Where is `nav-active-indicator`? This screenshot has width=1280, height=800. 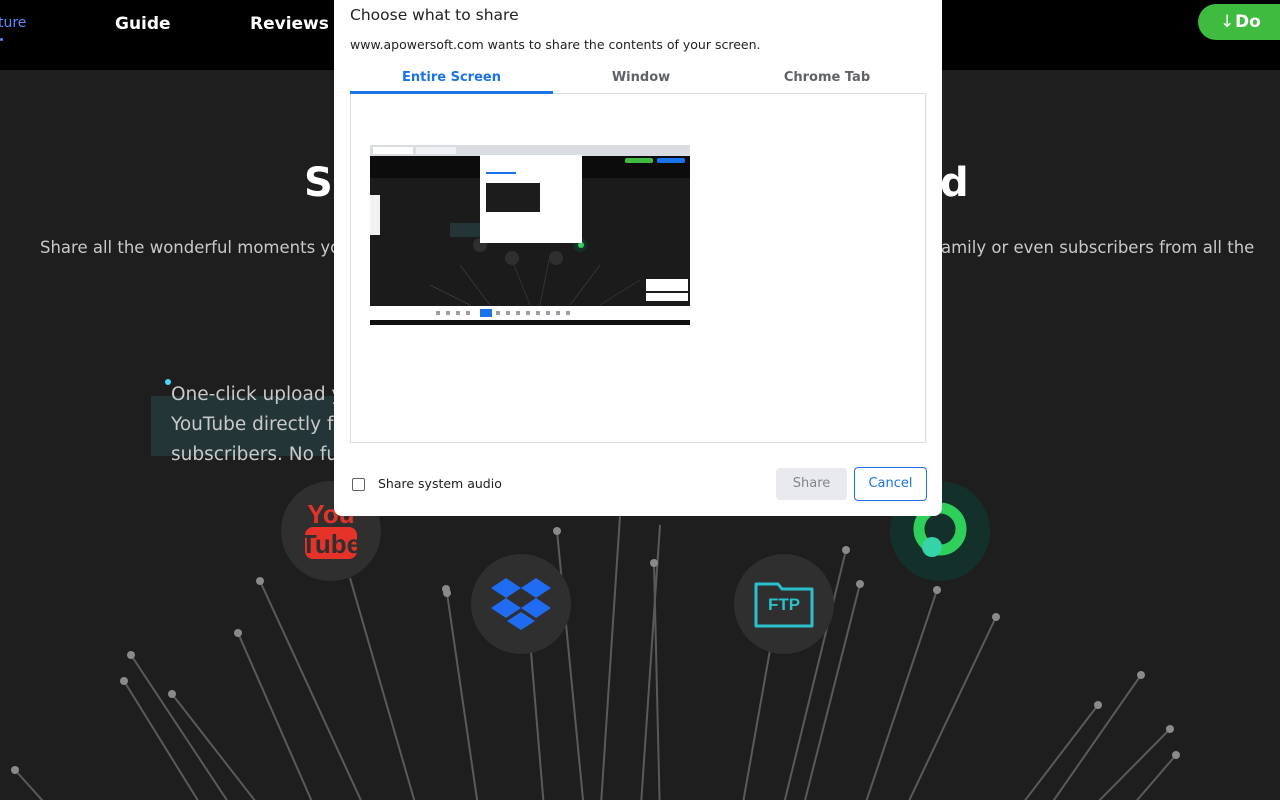 nav-active-indicator is located at coordinates (1, 39).